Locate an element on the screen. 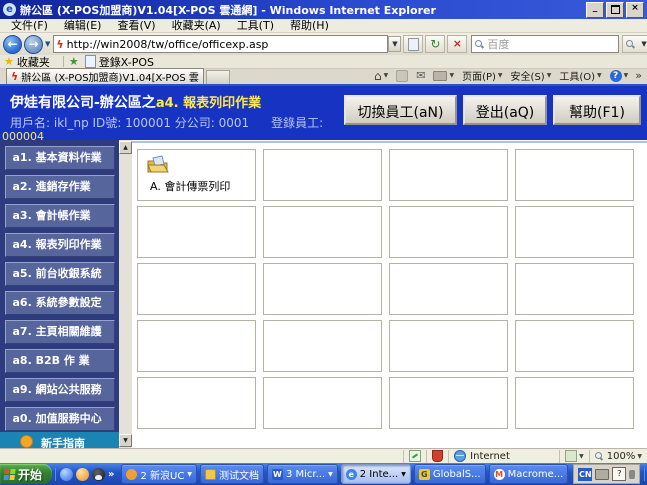  forward-button: → is located at coordinates (33, 44).